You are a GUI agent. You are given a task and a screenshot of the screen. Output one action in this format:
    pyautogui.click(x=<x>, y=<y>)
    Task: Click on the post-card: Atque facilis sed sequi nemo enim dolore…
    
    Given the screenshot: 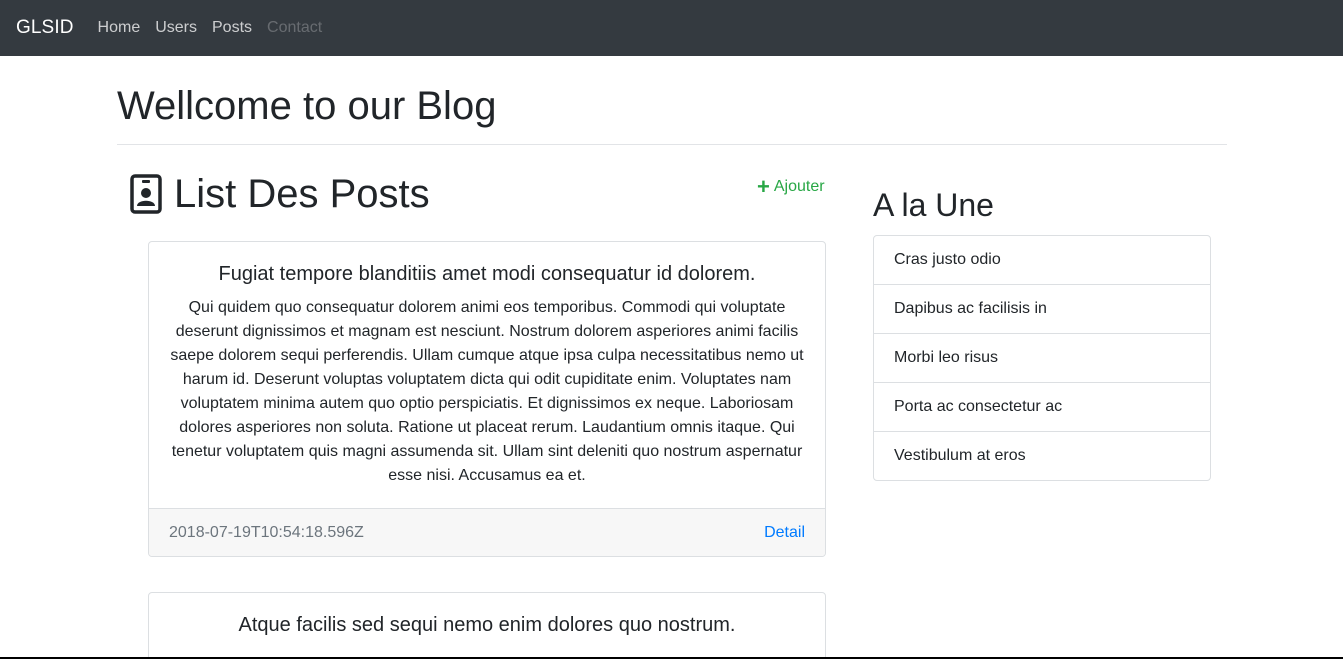 What is the action you would take?
    pyautogui.click(x=487, y=625)
    